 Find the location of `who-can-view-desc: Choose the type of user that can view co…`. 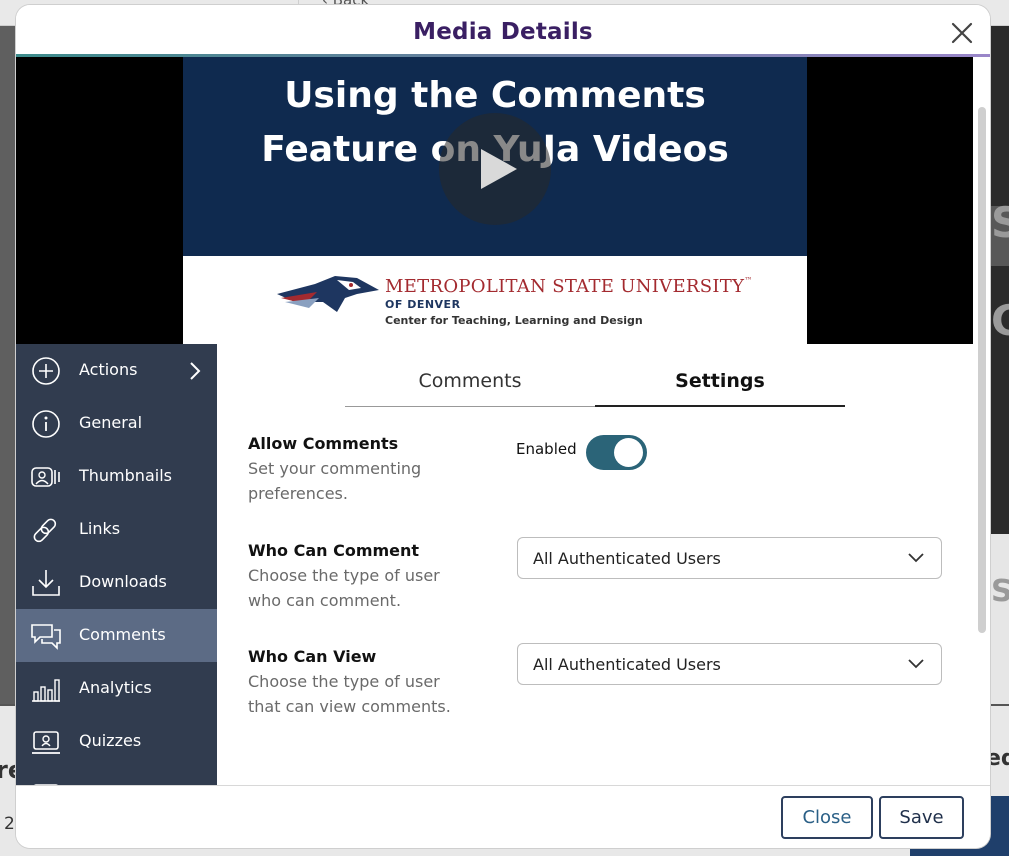

who-can-view-desc: Choose the type of user that can view co… is located at coordinates (349, 694).